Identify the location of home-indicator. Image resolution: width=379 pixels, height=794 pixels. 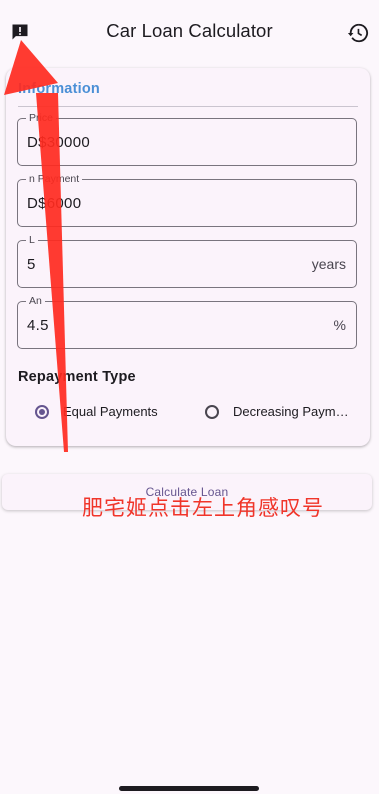
(189, 788).